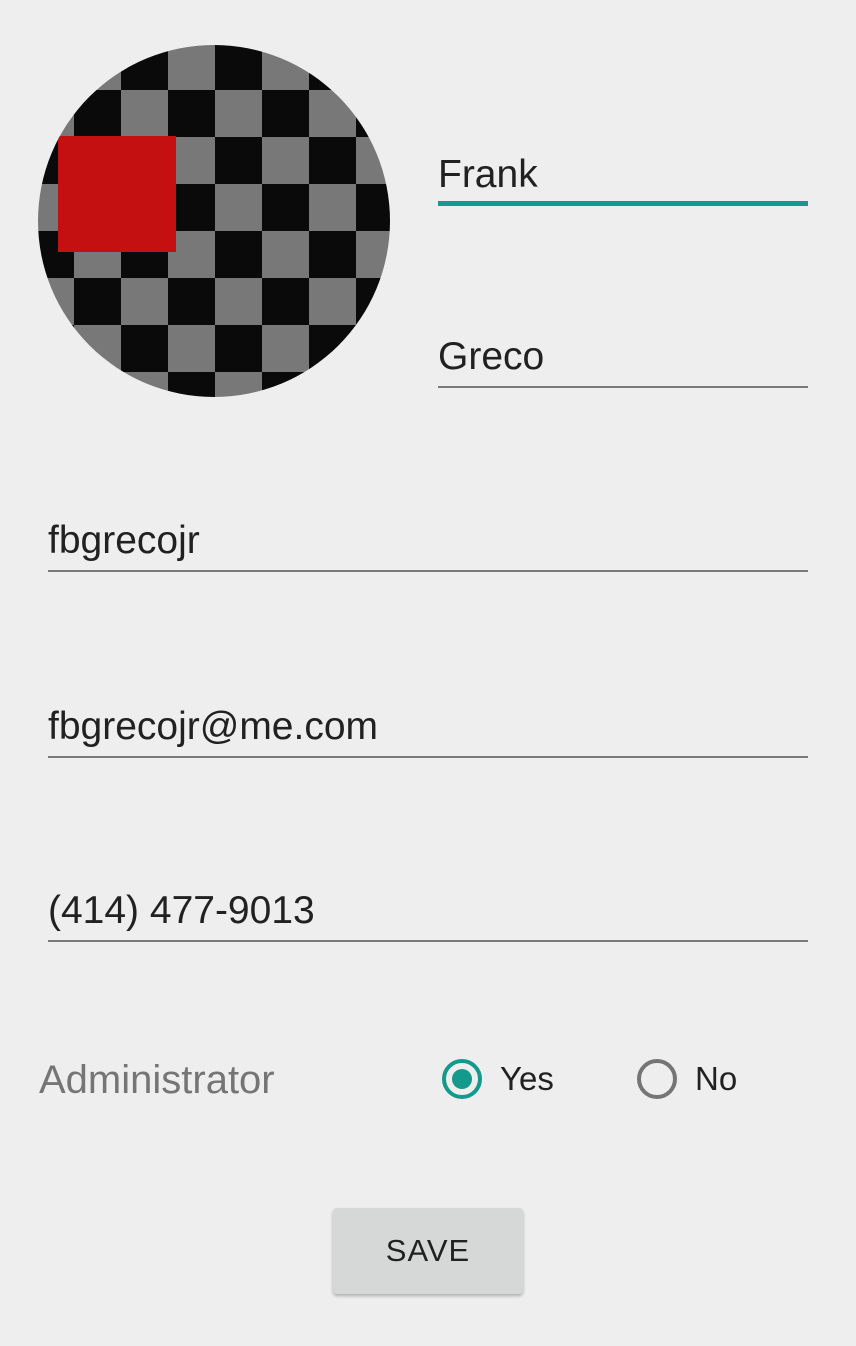  What do you see at coordinates (428, 1251) in the screenshot?
I see `save-button: SAVE` at bounding box center [428, 1251].